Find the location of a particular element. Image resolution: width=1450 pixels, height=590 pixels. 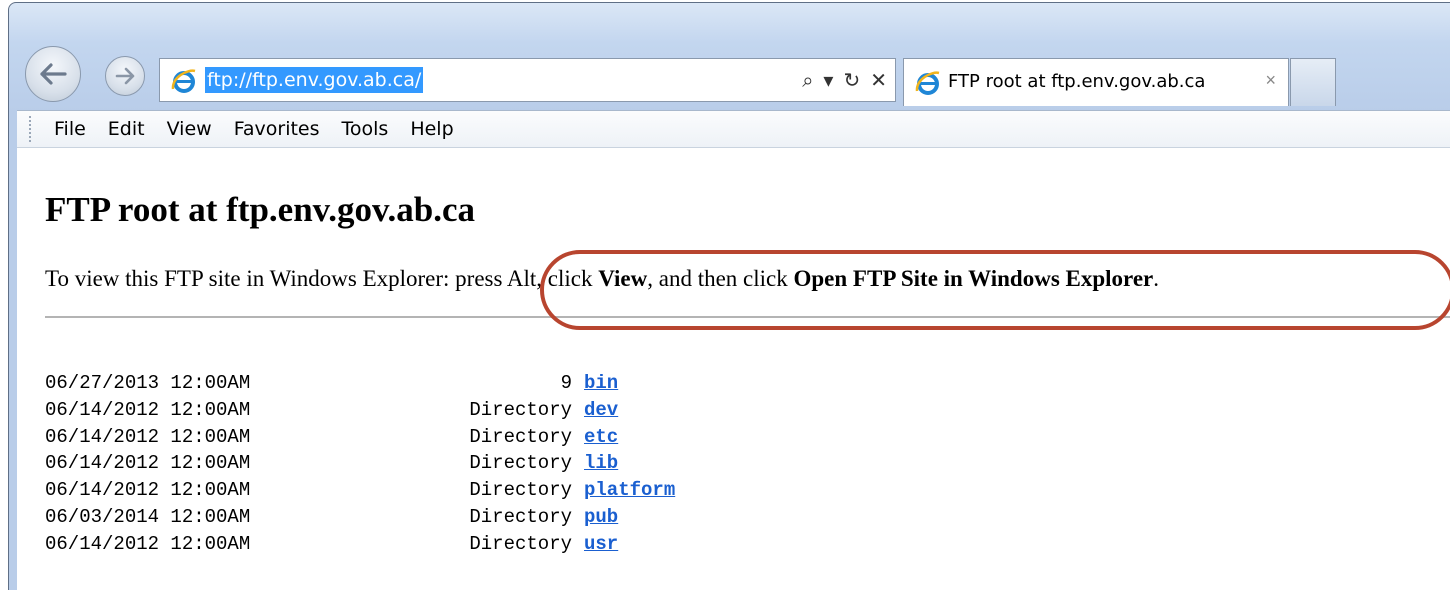

entry-link: pub is located at coordinates (601, 517).